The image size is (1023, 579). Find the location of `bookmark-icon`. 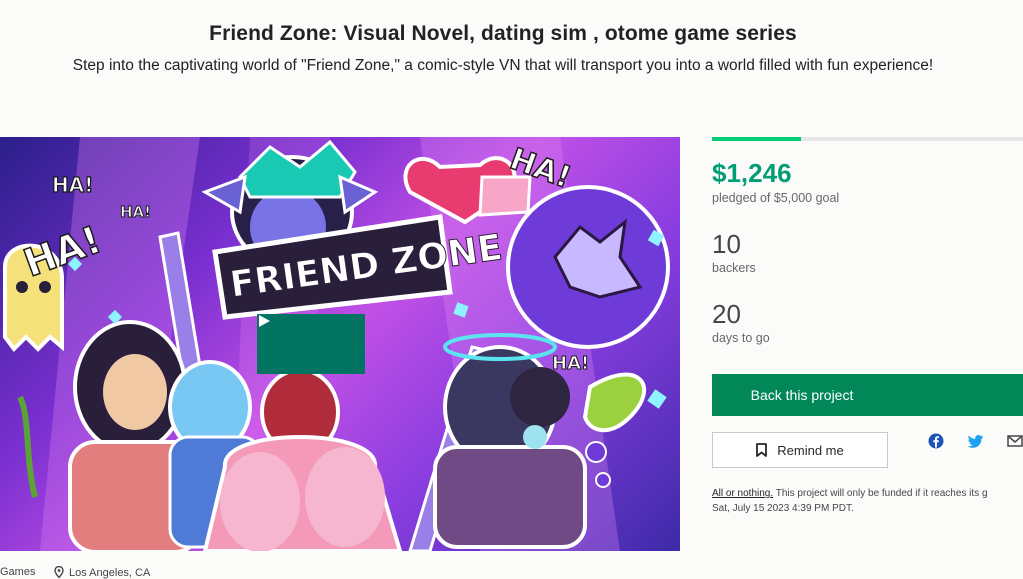

bookmark-icon is located at coordinates (762, 450).